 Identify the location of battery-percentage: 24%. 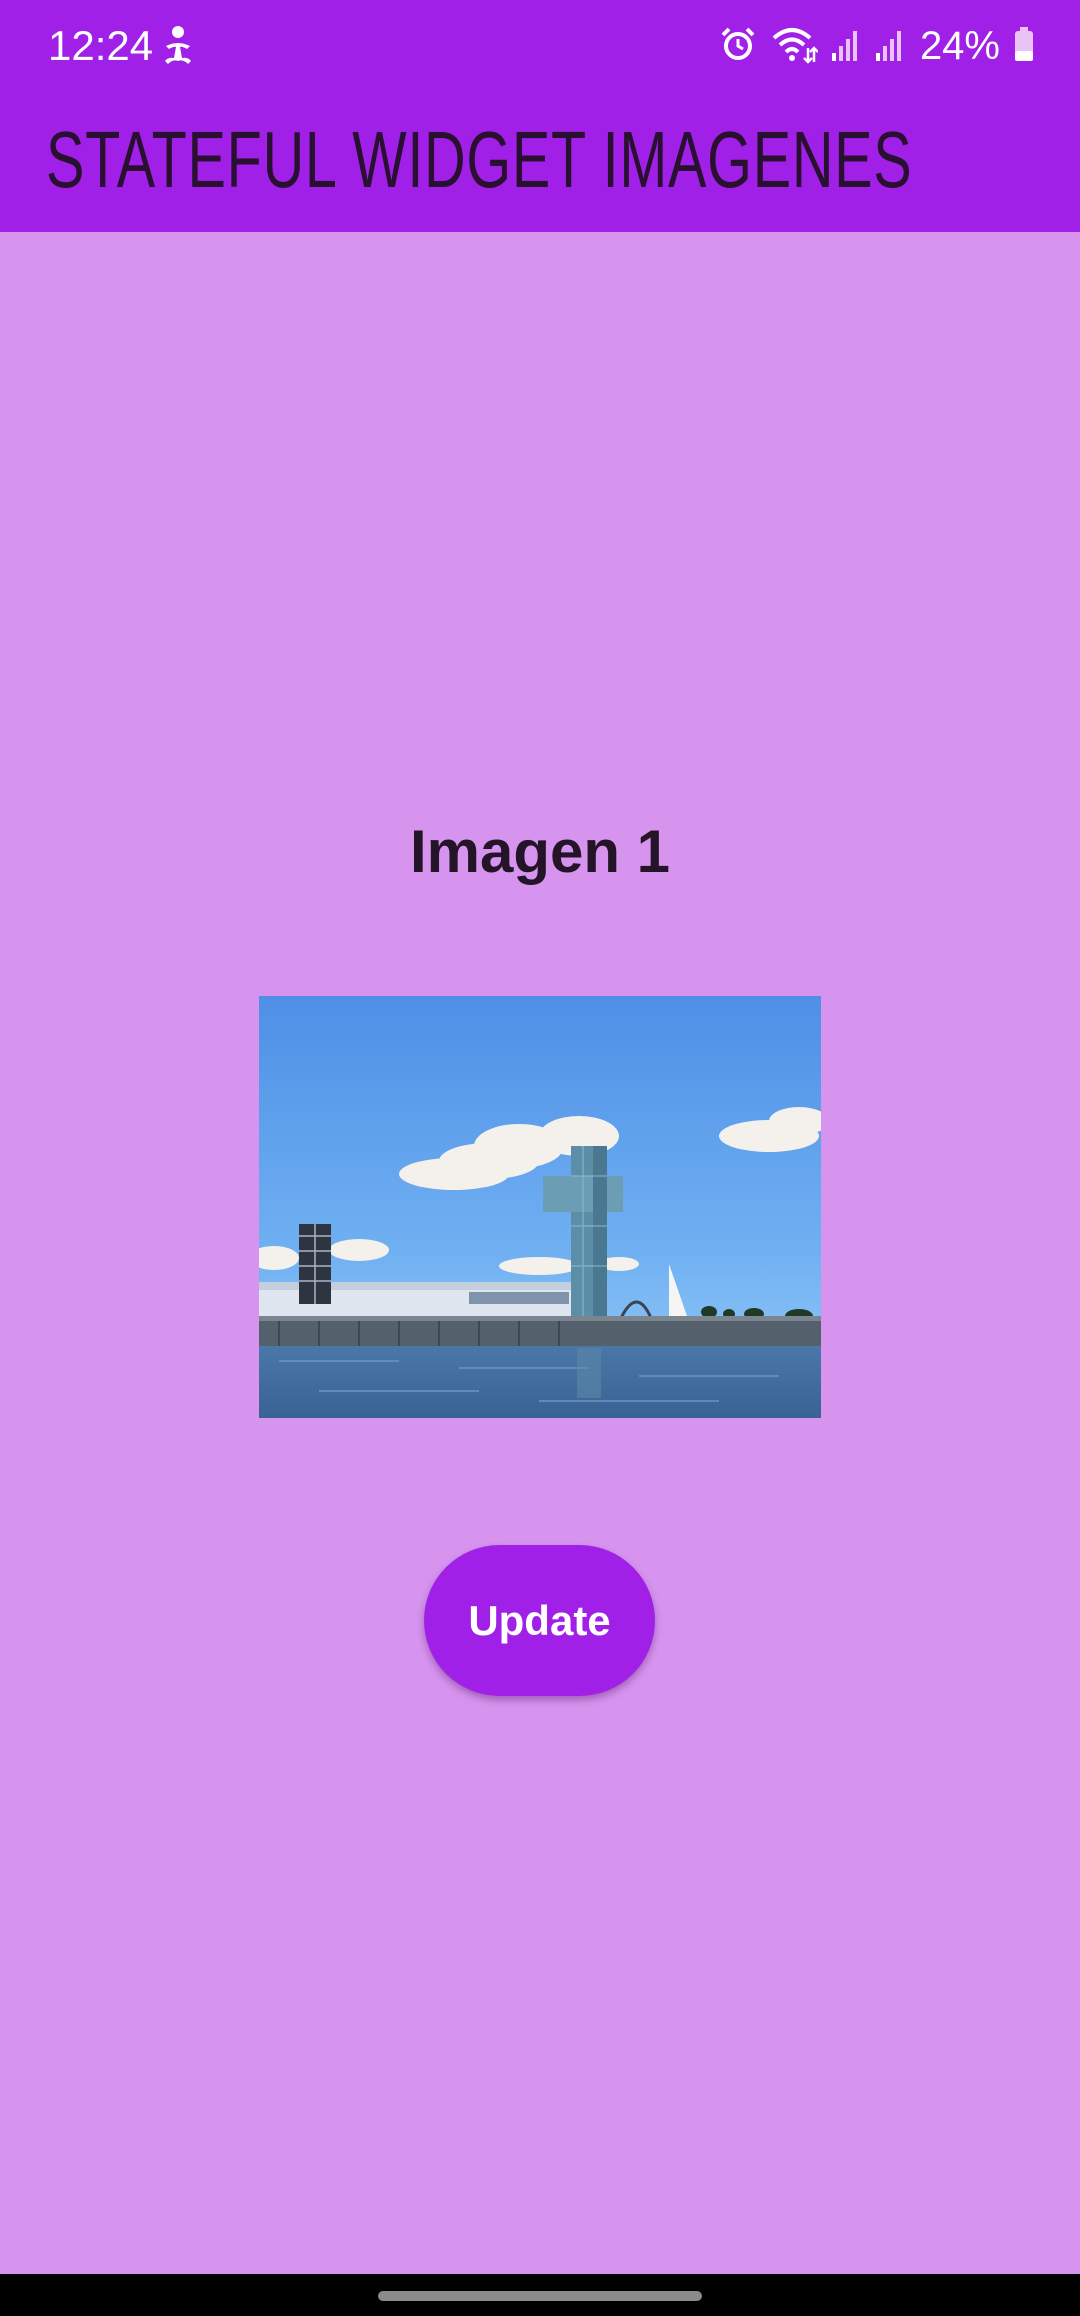
(959, 46).